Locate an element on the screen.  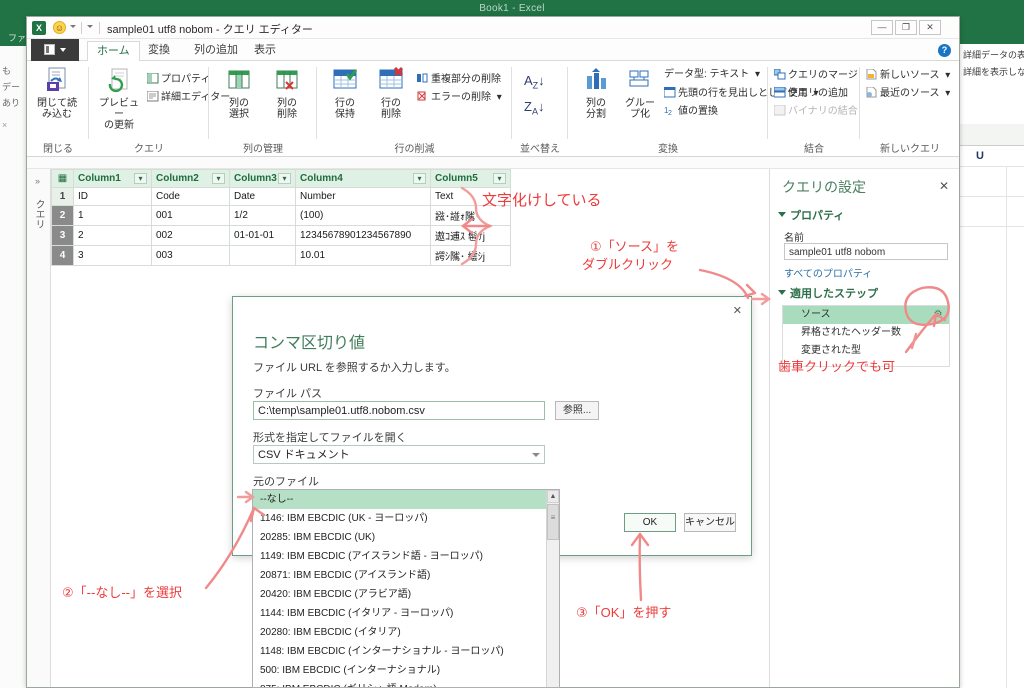
applied-step-source: ソース ⚙ is located at coordinates (866, 315).